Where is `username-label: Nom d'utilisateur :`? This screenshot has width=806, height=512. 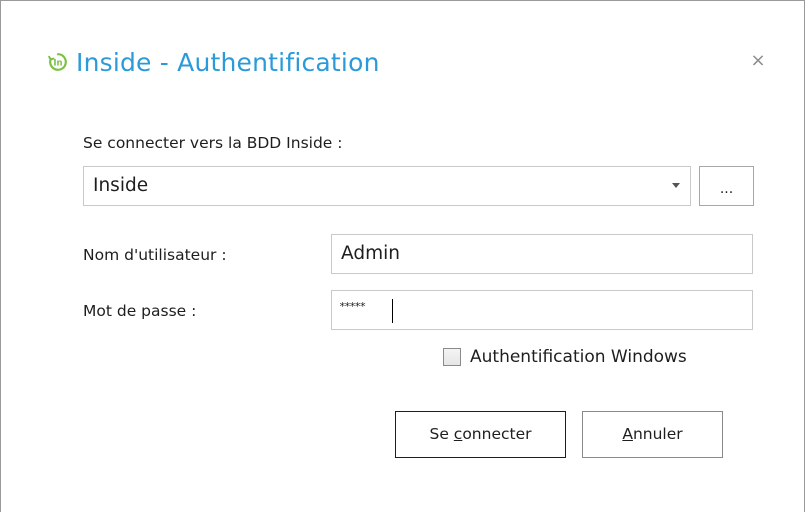
username-label: Nom d'utilisateur : is located at coordinates (155, 255).